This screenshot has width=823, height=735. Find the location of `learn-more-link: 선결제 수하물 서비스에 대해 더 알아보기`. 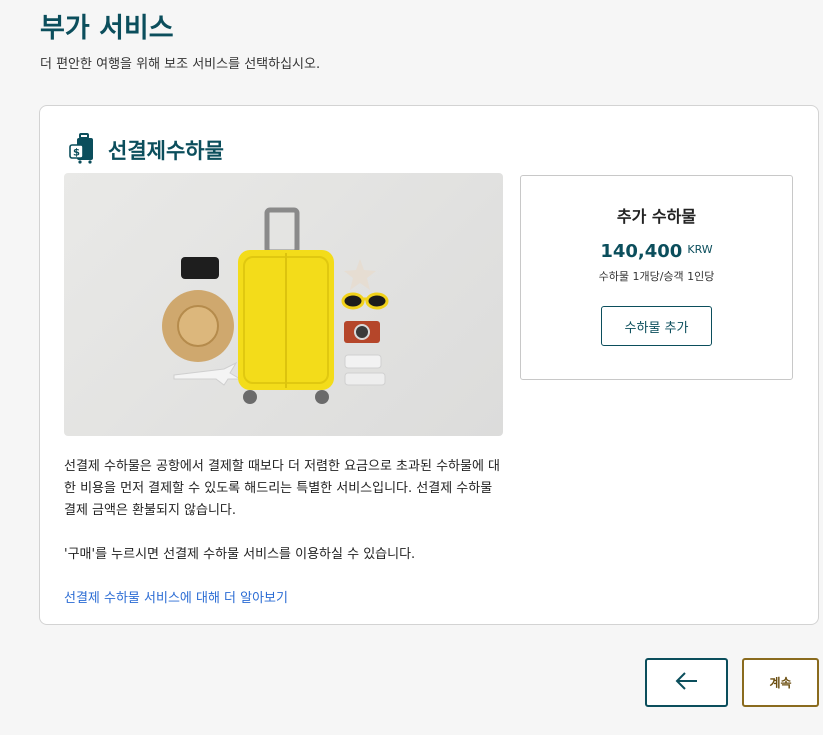

learn-more-link: 선결제 수하물 서비스에 대해 더 알아보기 is located at coordinates (176, 596).